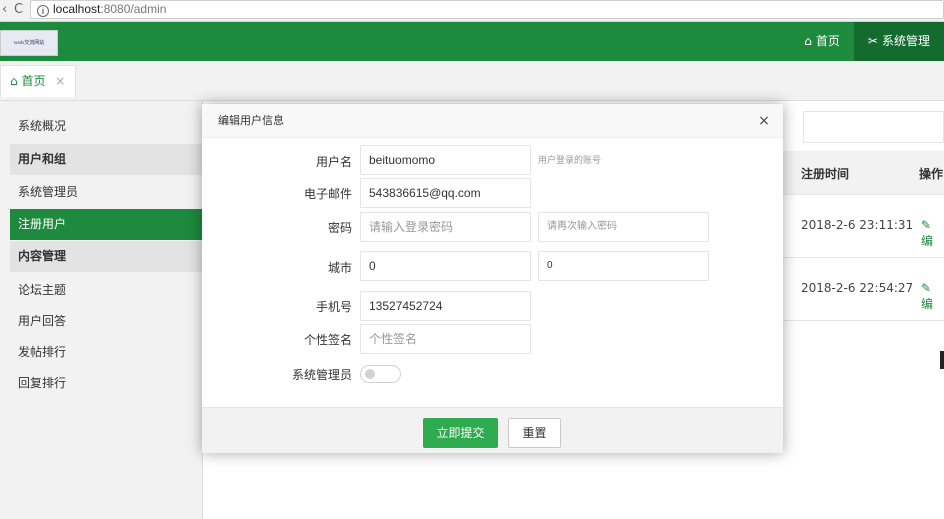  What do you see at coordinates (106, 352) in the screenshot?
I see `sidebar-item-post-ranking: 发帖排行` at bounding box center [106, 352].